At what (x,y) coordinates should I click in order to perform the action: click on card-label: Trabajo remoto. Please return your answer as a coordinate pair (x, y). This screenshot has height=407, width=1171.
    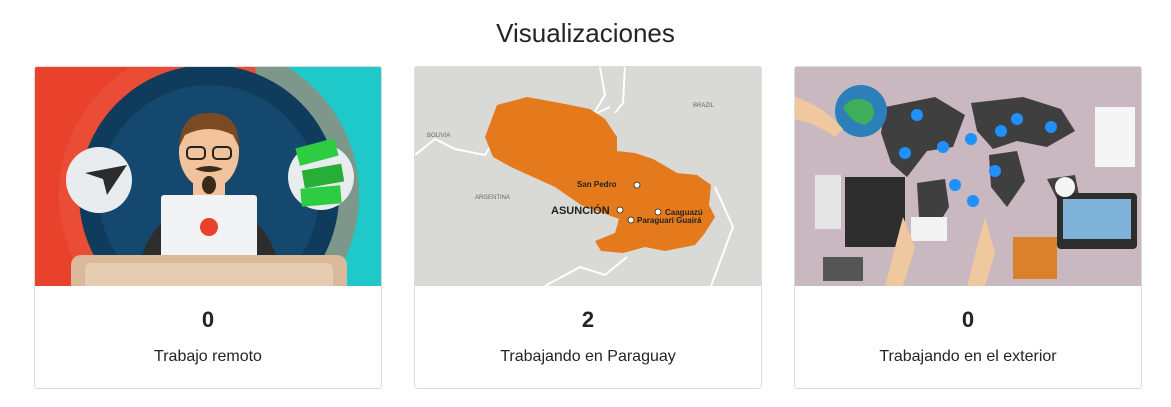
    Looking at the image, I should click on (208, 356).